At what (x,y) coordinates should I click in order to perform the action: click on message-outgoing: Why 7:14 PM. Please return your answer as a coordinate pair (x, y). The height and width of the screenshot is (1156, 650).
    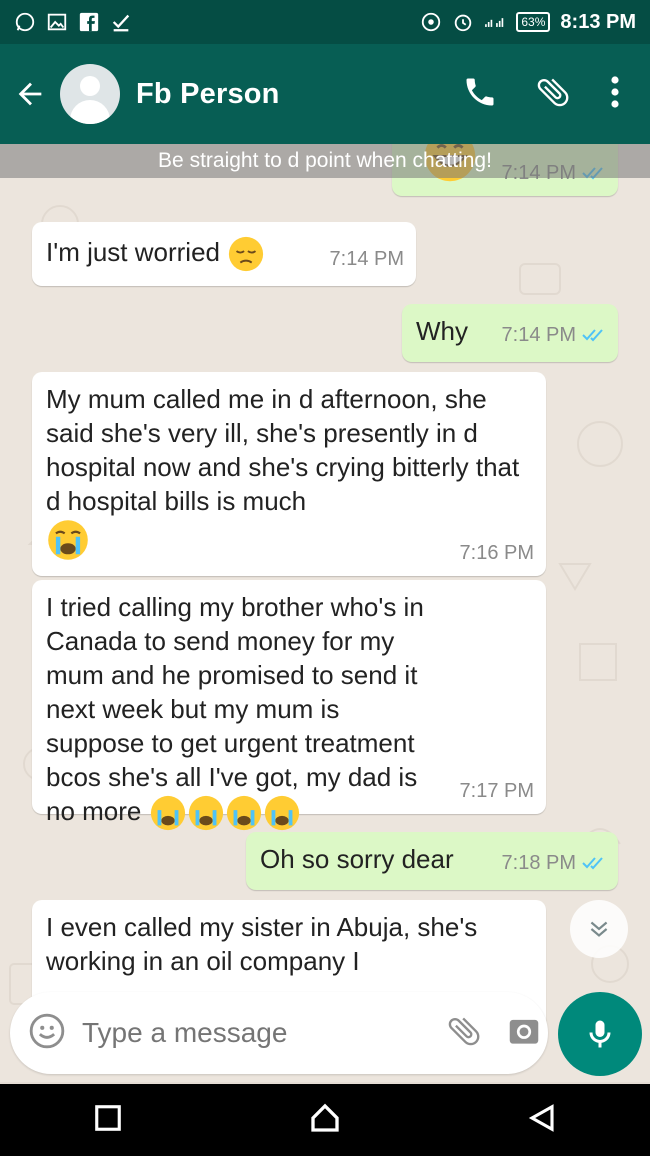
    Looking at the image, I should click on (510, 333).